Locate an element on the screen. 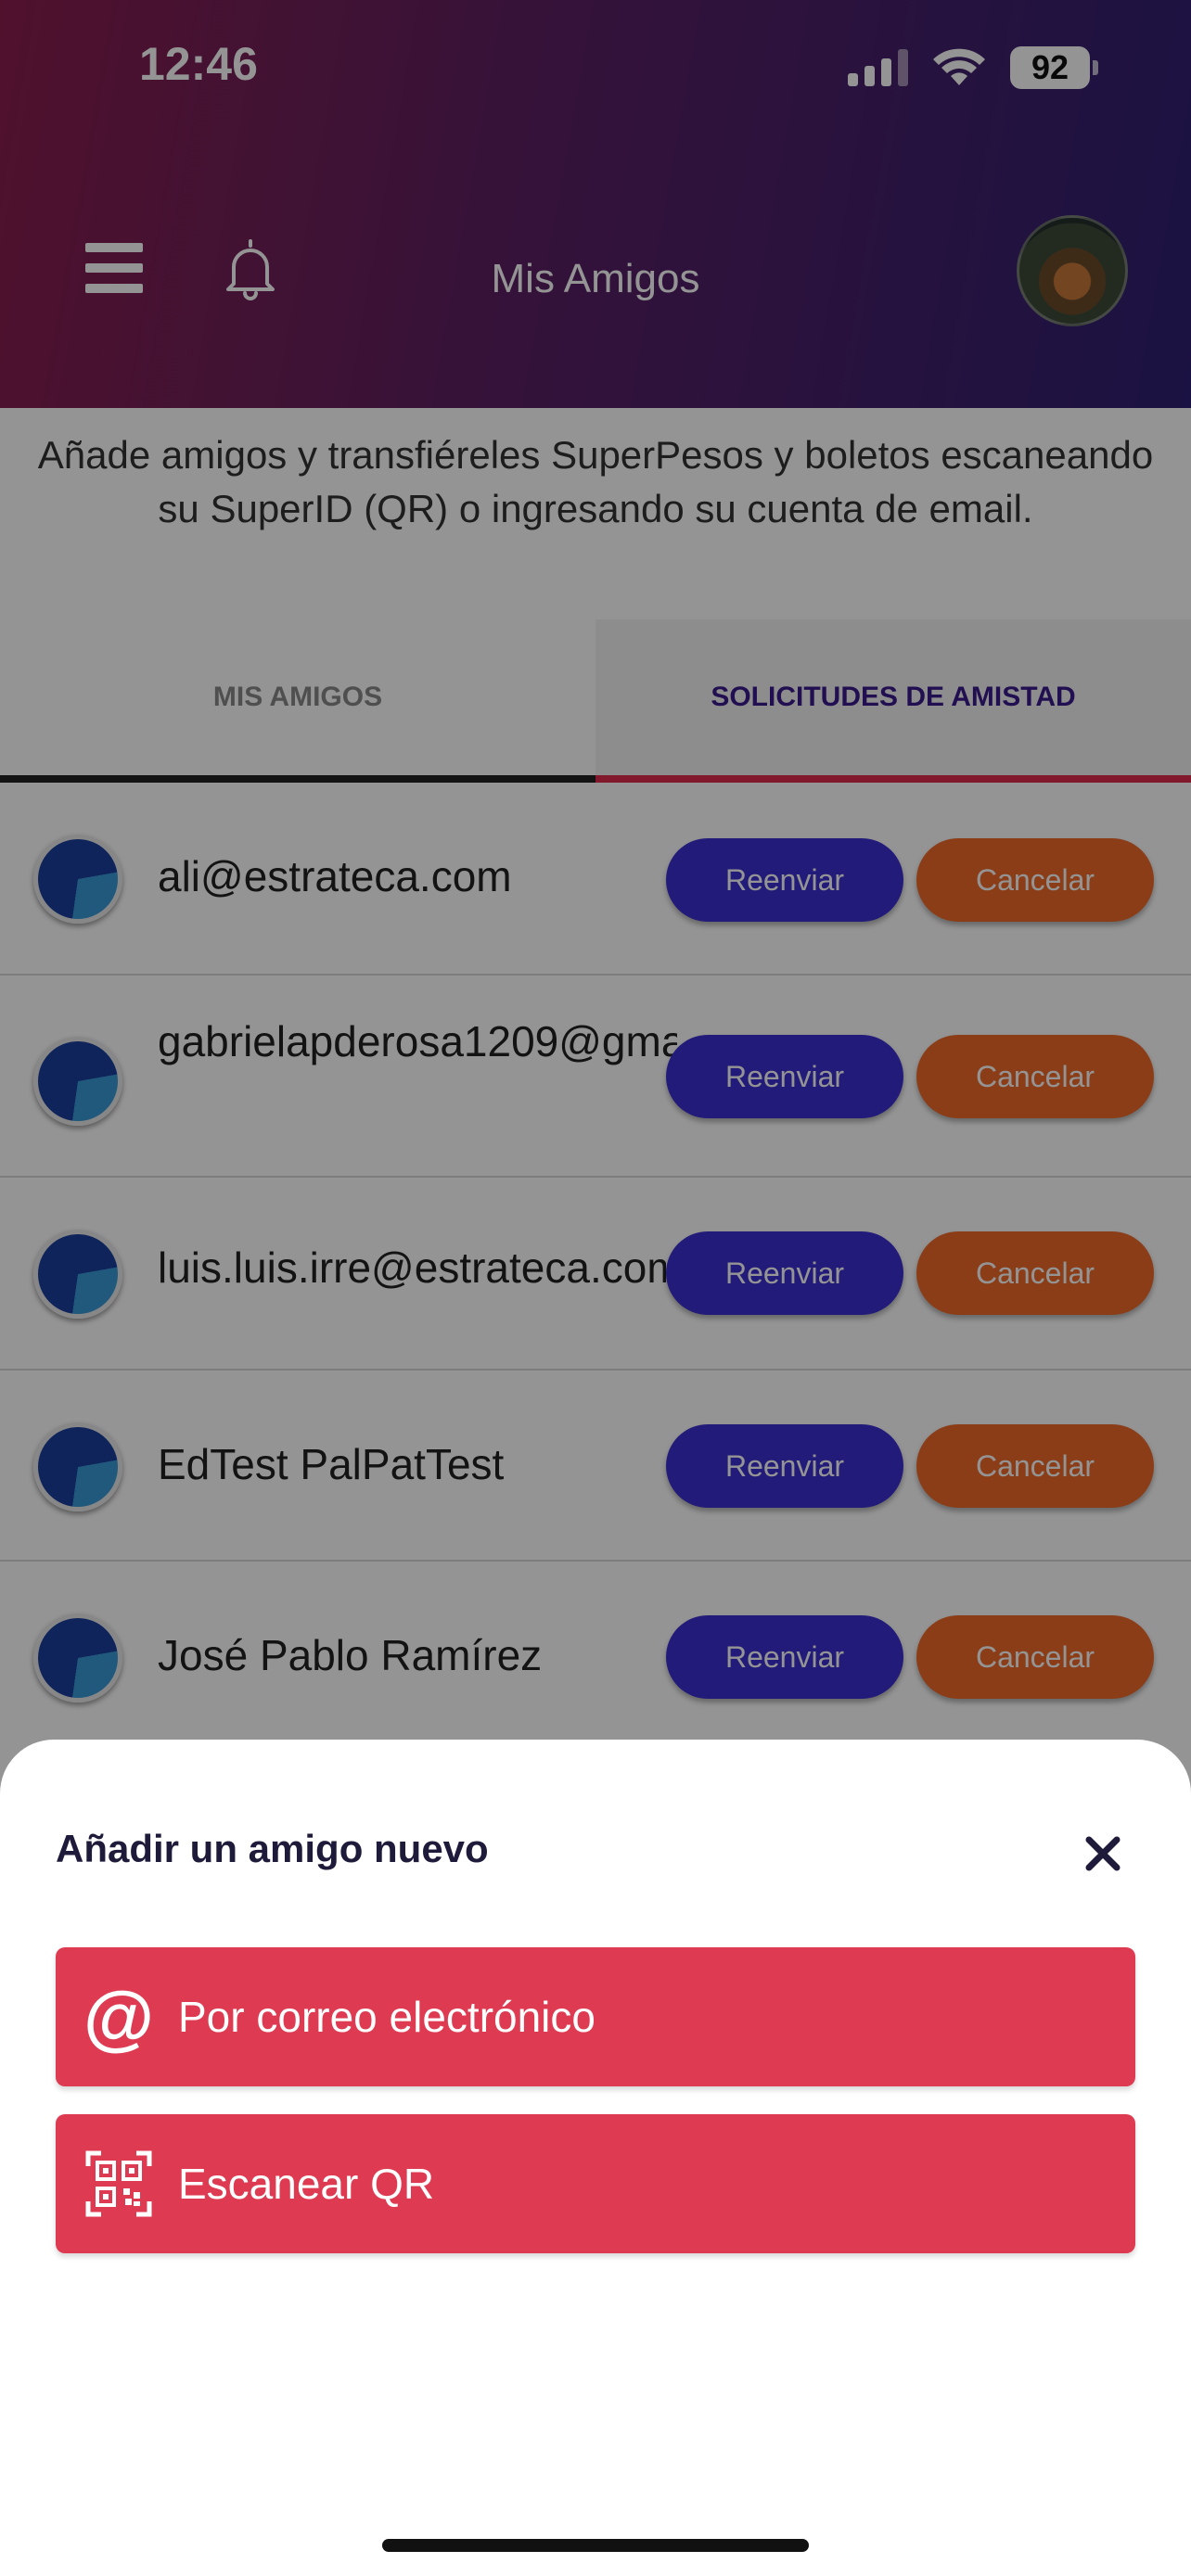 This screenshot has width=1191, height=2576. home-indicator is located at coordinates (595, 2545).